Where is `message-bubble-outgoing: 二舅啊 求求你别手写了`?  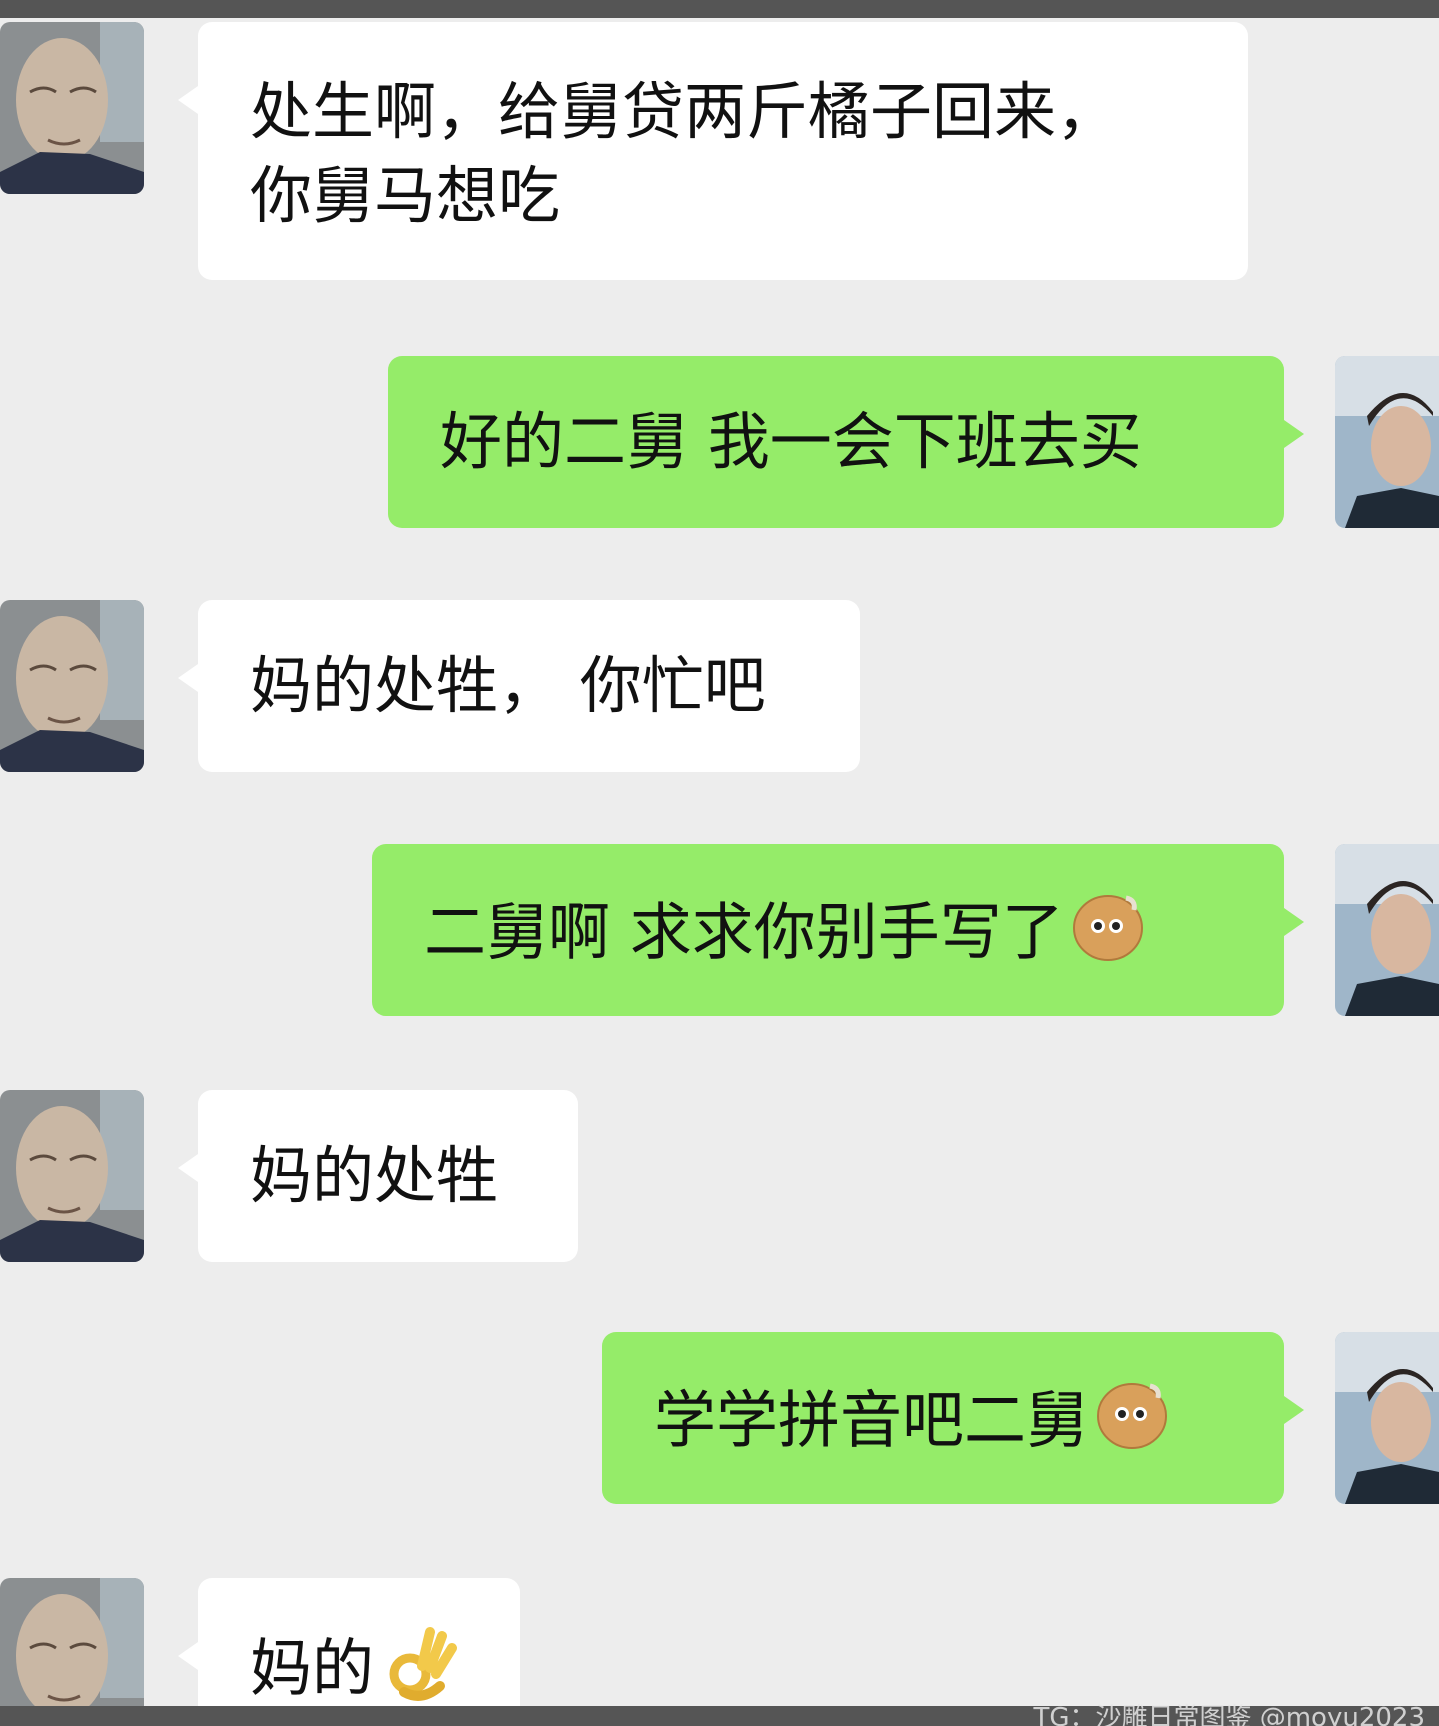
message-bubble-outgoing: 二舅啊 求求你别手写了 is located at coordinates (838, 930).